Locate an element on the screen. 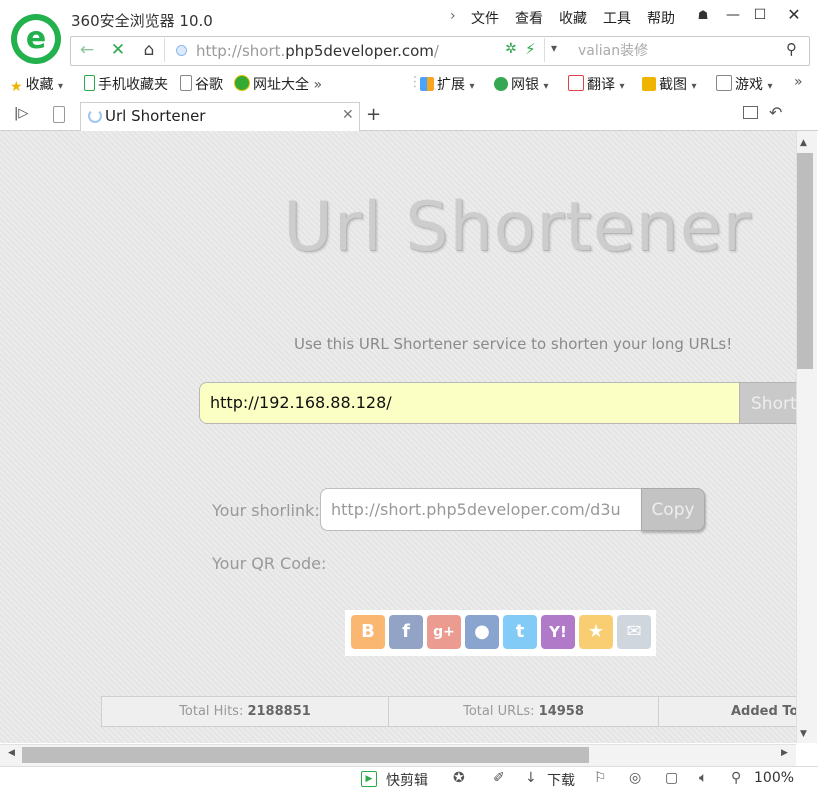  shortlink-label: Your shorlink: is located at coordinates (266, 510).